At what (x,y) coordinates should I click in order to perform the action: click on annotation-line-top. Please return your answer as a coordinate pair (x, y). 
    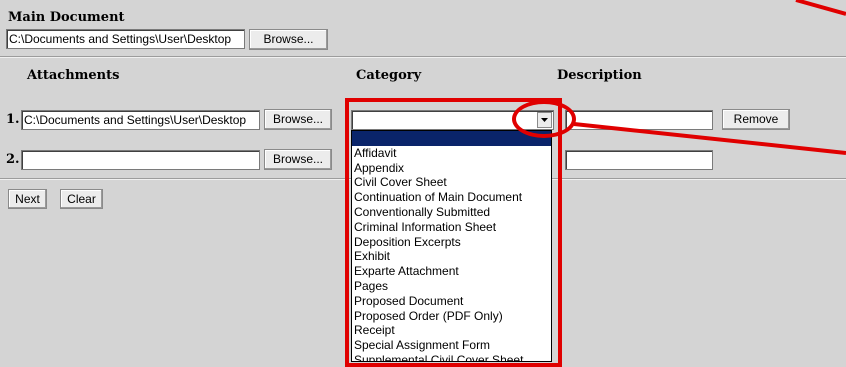
    Looking at the image, I should click on (820, 8).